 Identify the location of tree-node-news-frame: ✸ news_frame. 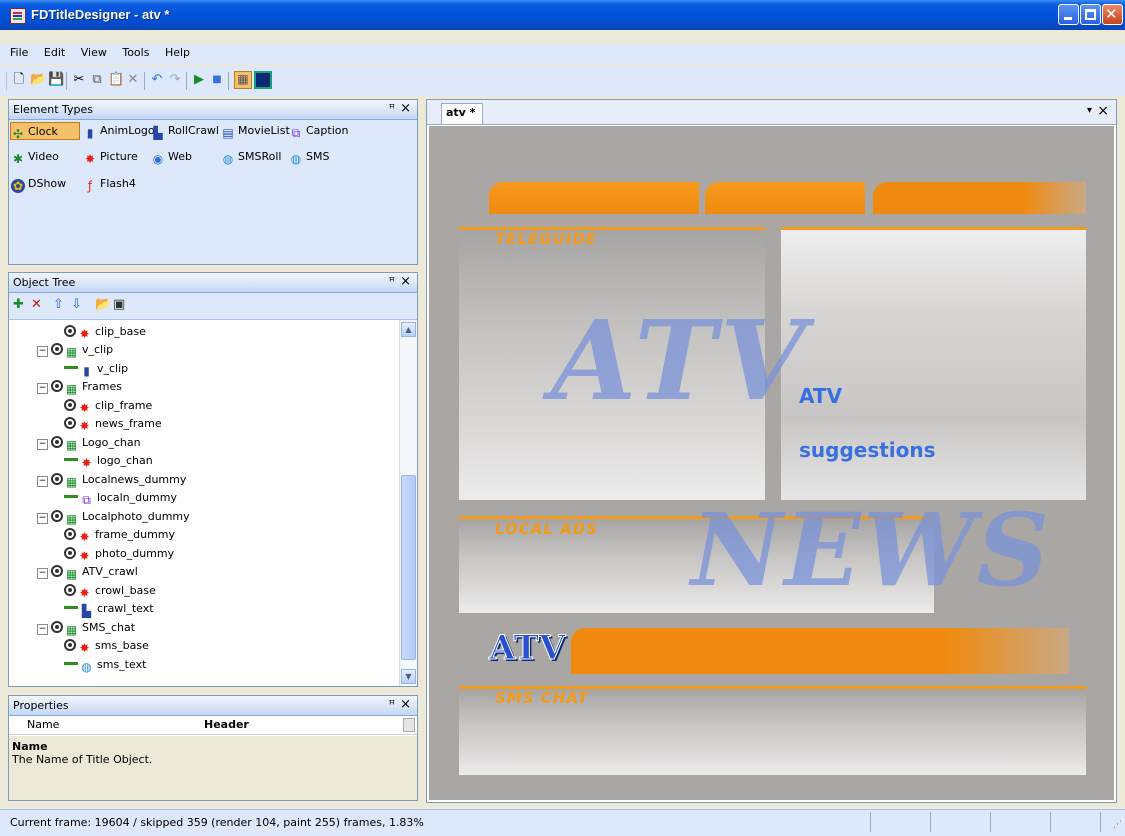
(113, 424).